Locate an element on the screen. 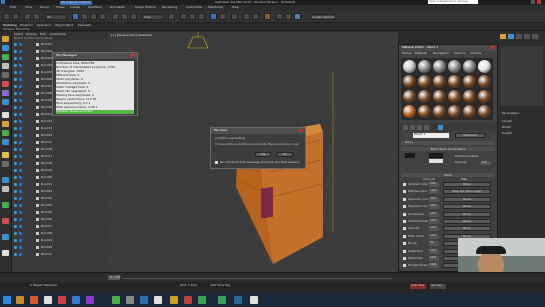 Image resolution: width=545 pixels, height=307 pixels. filter-icon is located at coordinates (5, 48).